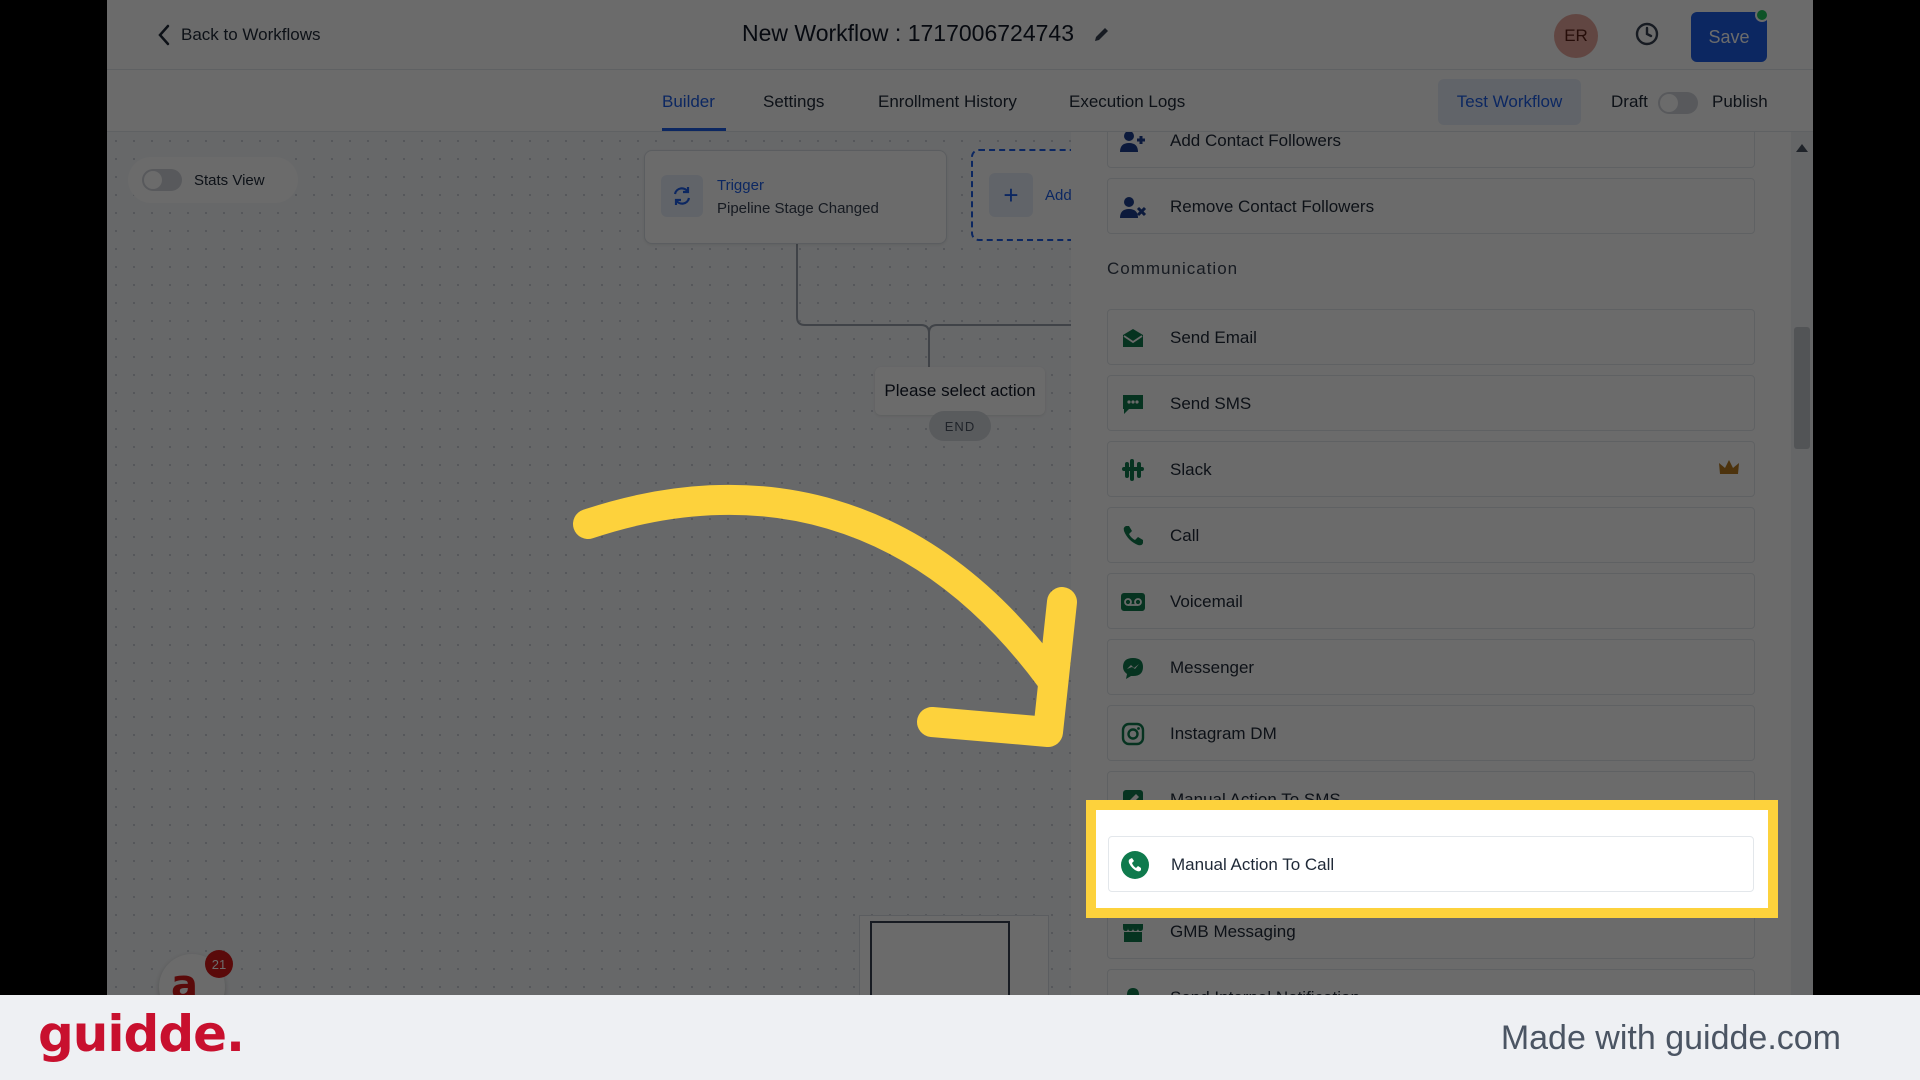  What do you see at coordinates (1133, 734) in the screenshot?
I see `instagram-icon` at bounding box center [1133, 734].